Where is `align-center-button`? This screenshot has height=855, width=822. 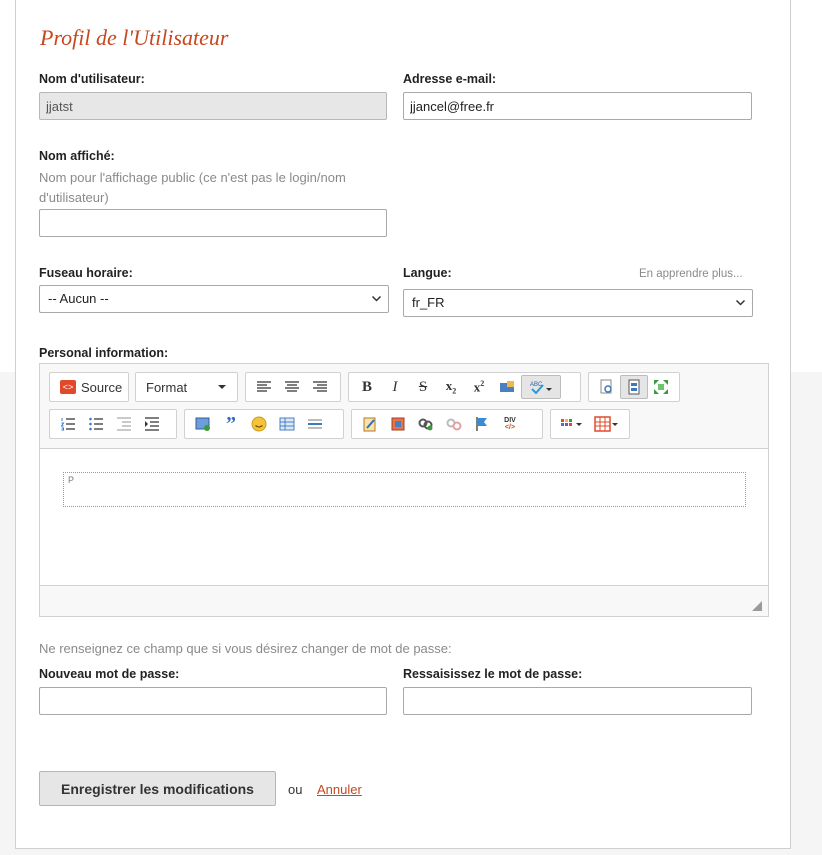 align-center-button is located at coordinates (292, 387).